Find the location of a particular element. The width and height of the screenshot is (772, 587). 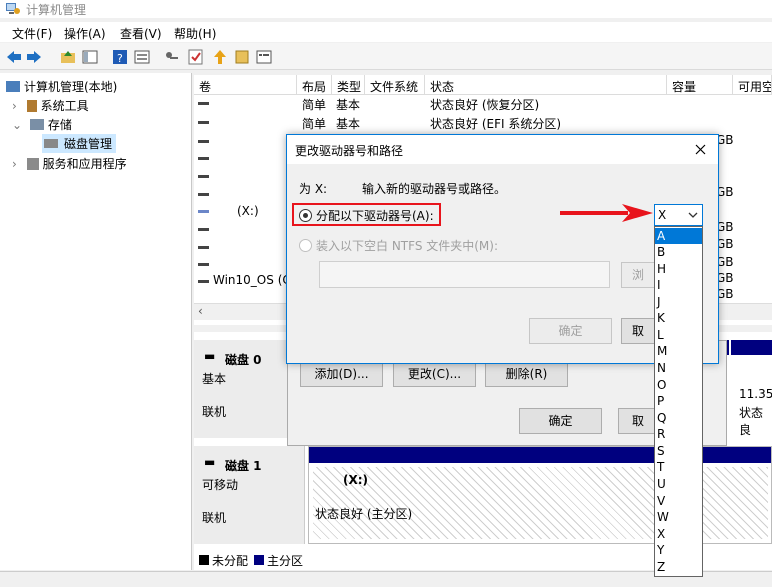

up-folder-icon is located at coordinates (68, 57).